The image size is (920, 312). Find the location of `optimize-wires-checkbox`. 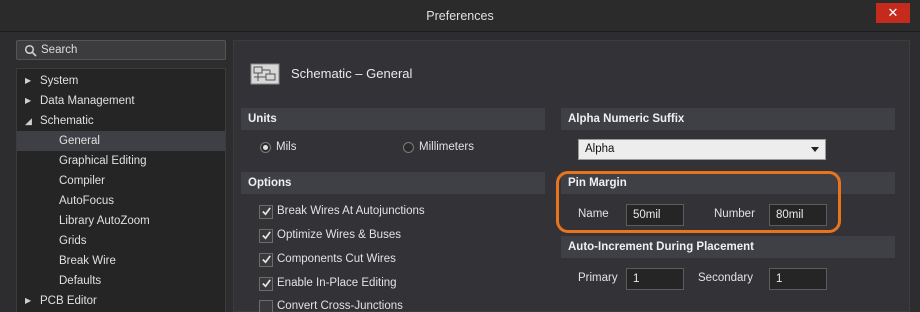

optimize-wires-checkbox is located at coordinates (266, 236).